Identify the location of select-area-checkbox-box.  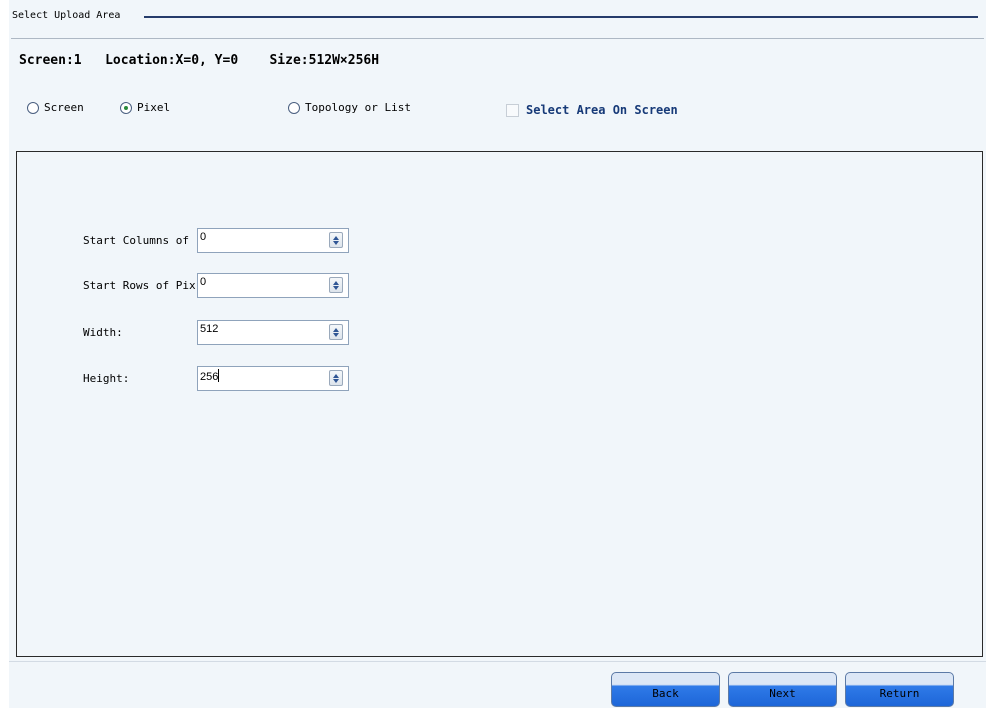
(512, 110).